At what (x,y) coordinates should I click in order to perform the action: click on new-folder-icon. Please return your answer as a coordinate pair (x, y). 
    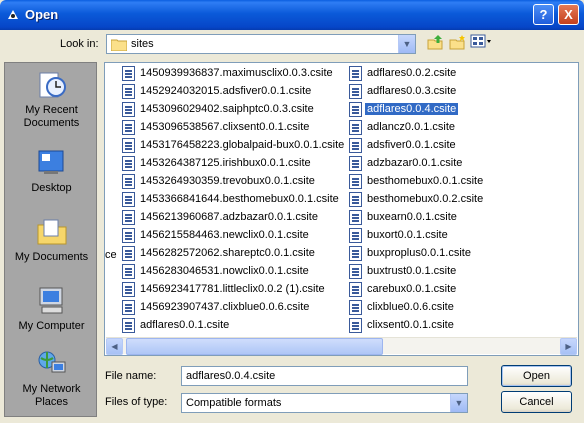
    Looking at the image, I should click on (458, 44).